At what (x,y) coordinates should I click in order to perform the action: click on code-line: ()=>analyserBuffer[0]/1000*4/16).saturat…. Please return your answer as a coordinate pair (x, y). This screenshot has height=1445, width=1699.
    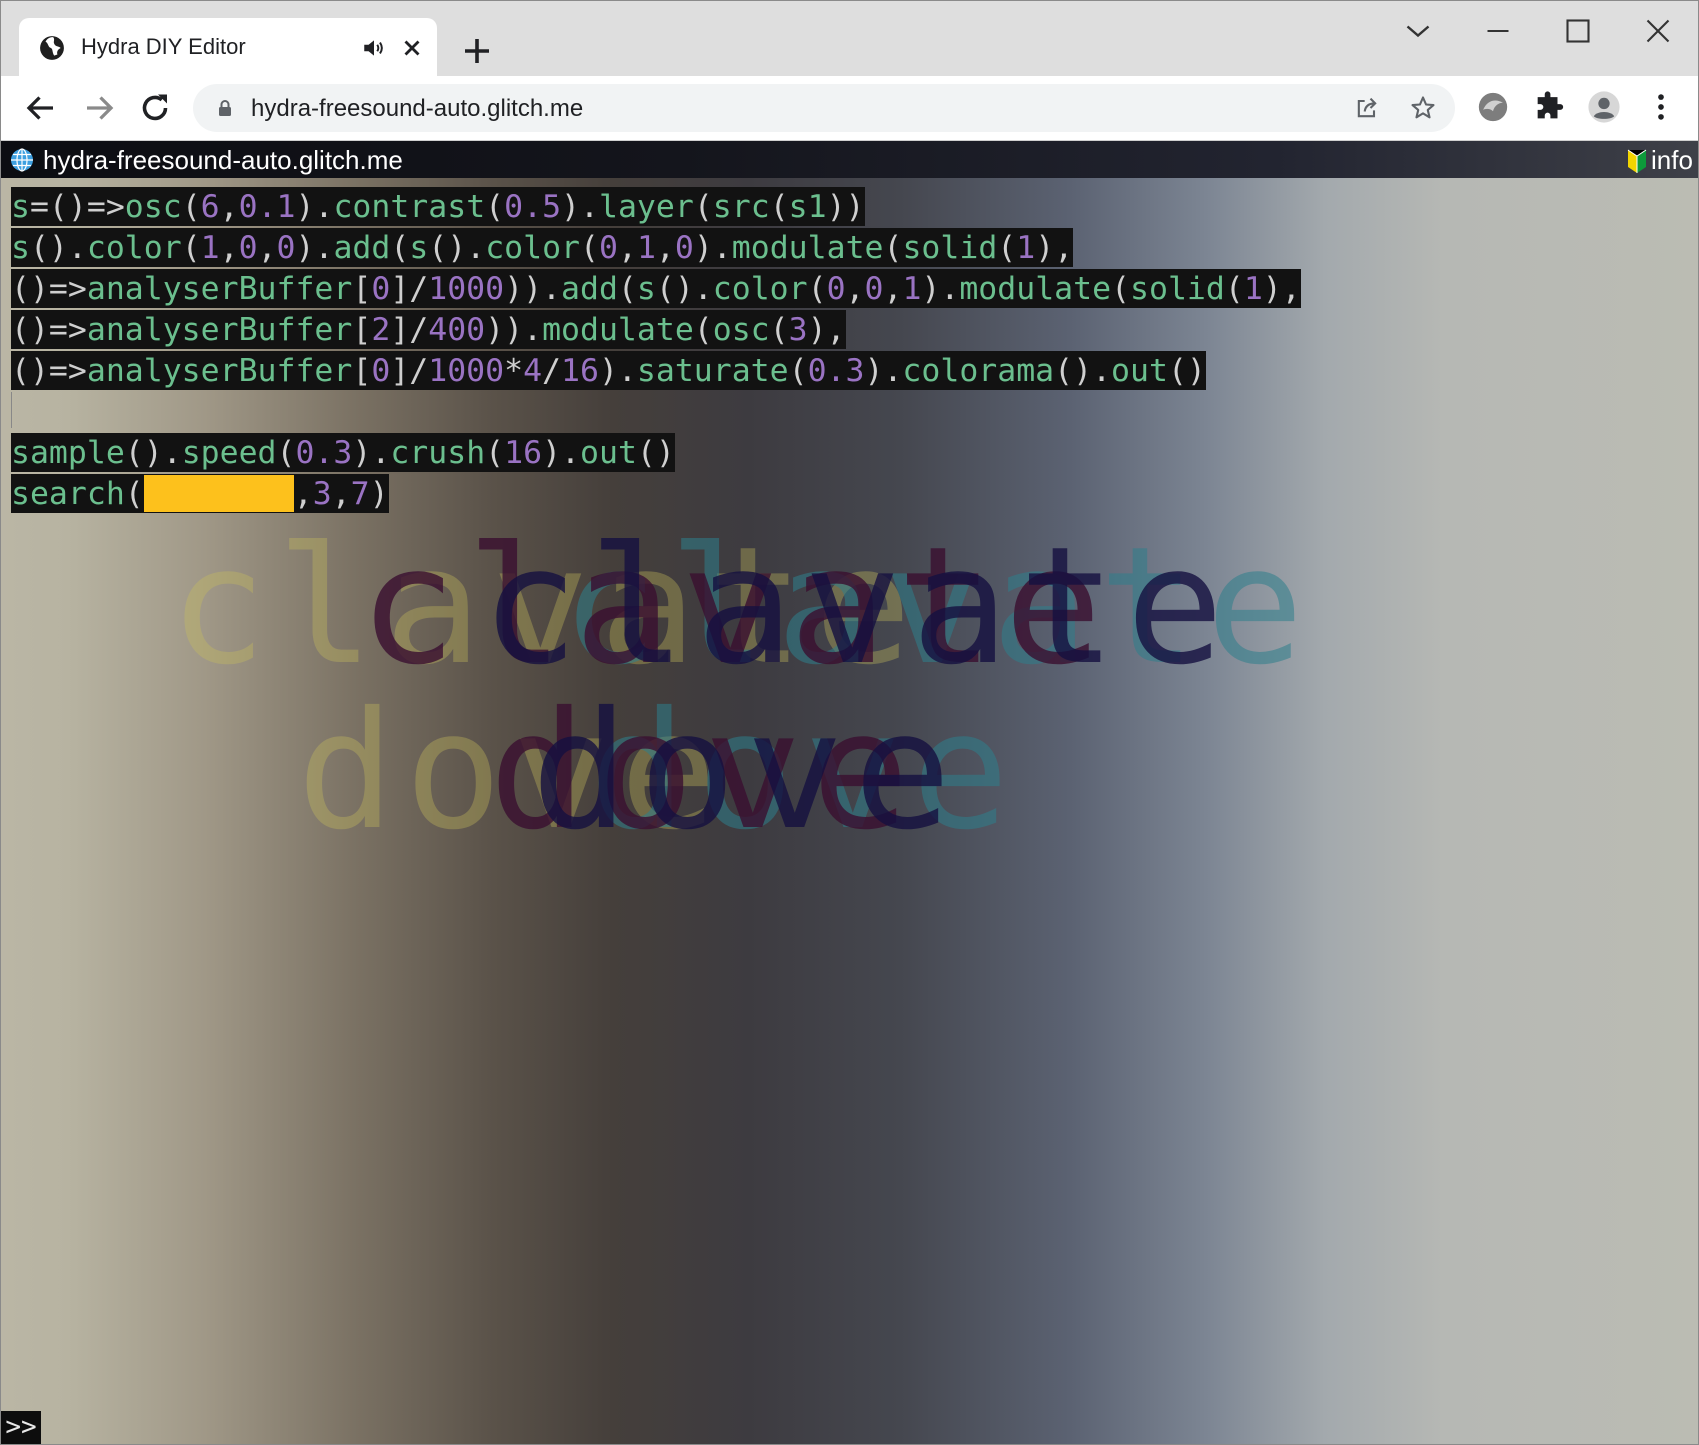
    Looking at the image, I should click on (656, 371).